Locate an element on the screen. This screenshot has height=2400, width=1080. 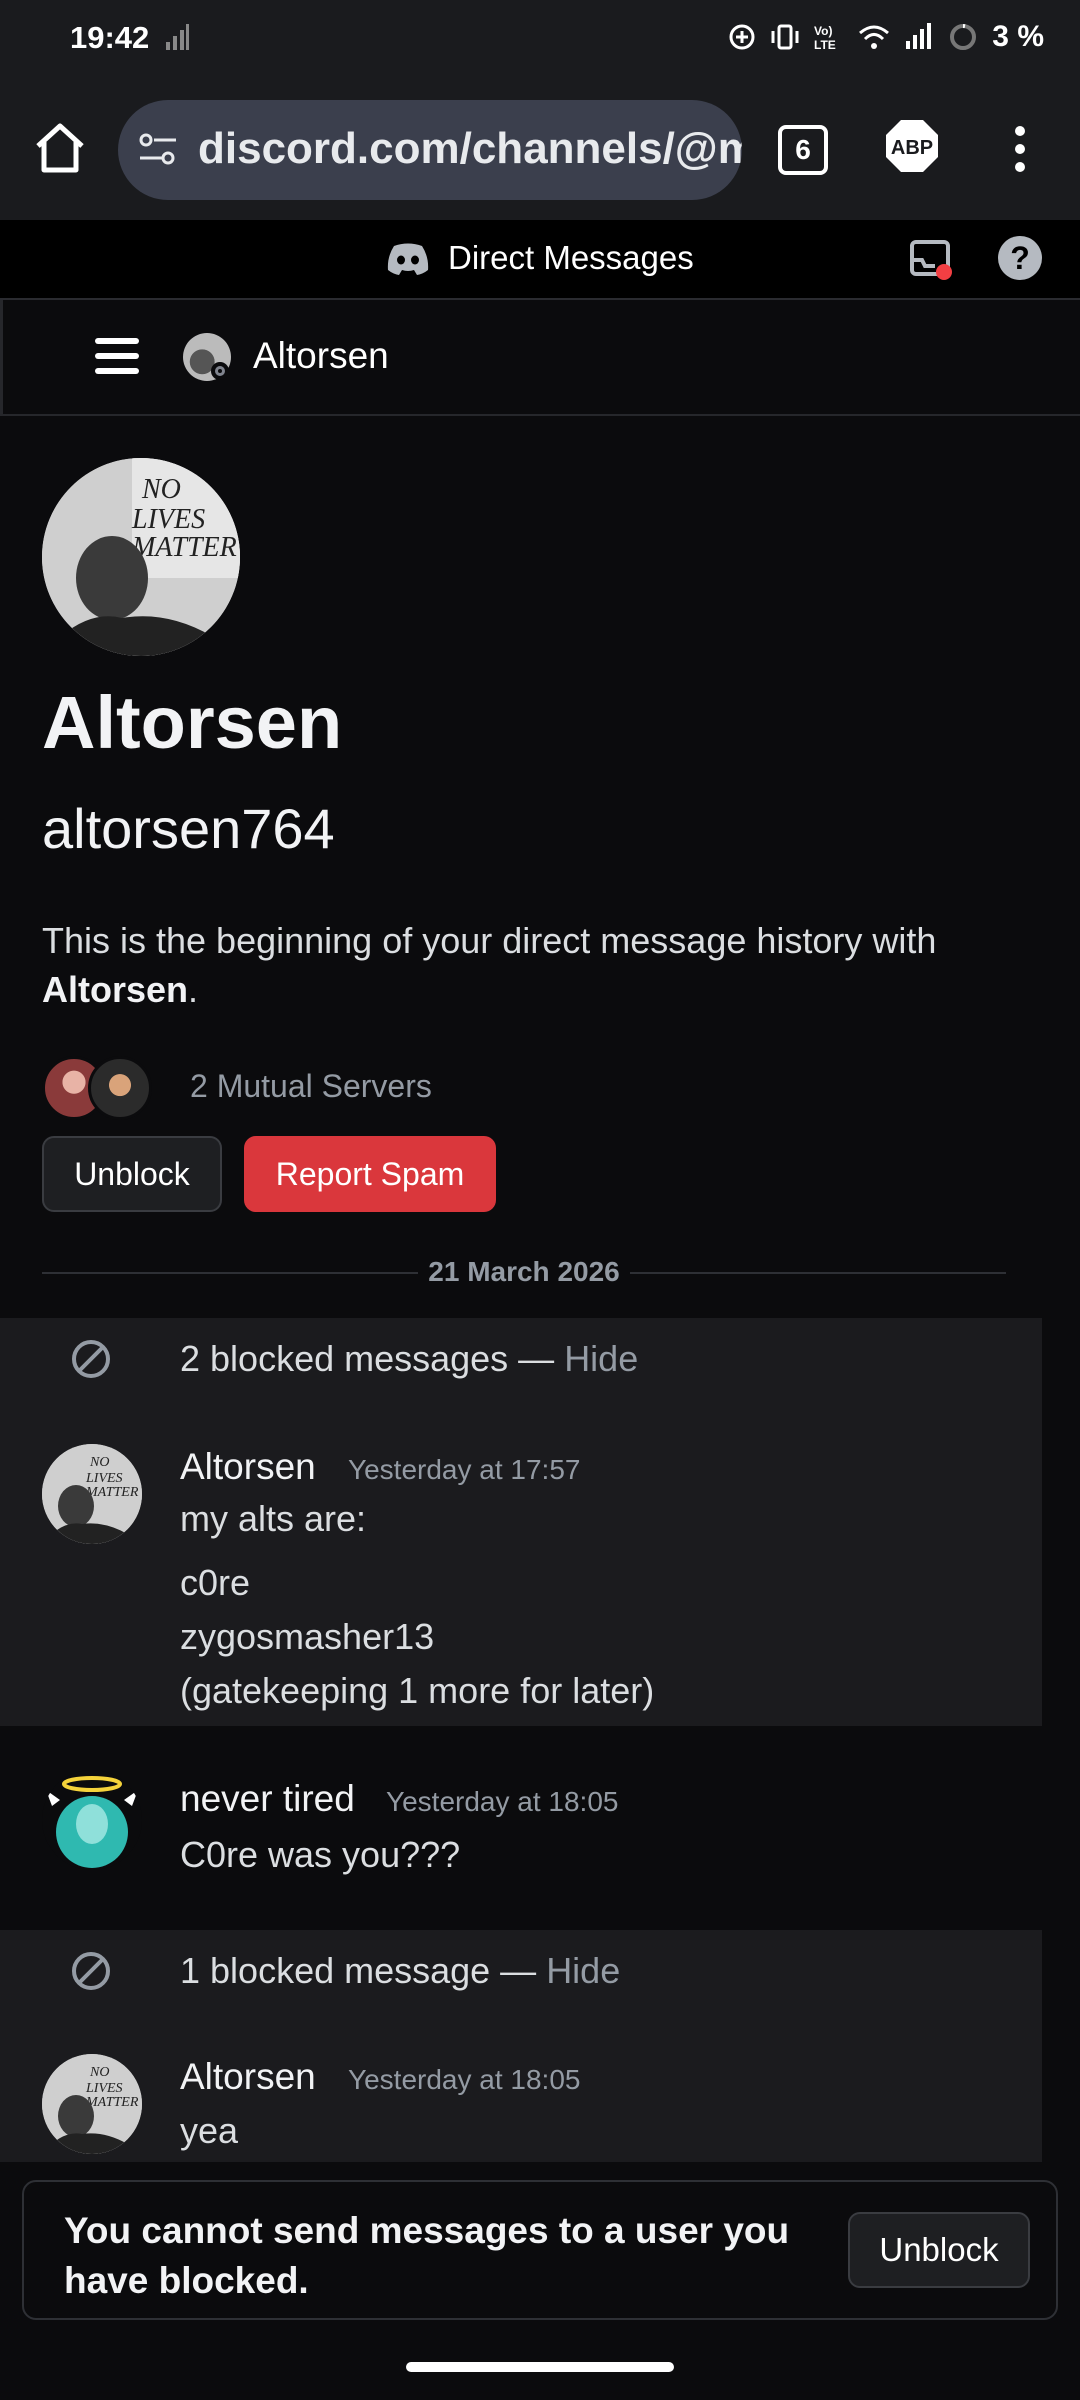
adblock-icon: ABP is located at coordinates (912, 146).